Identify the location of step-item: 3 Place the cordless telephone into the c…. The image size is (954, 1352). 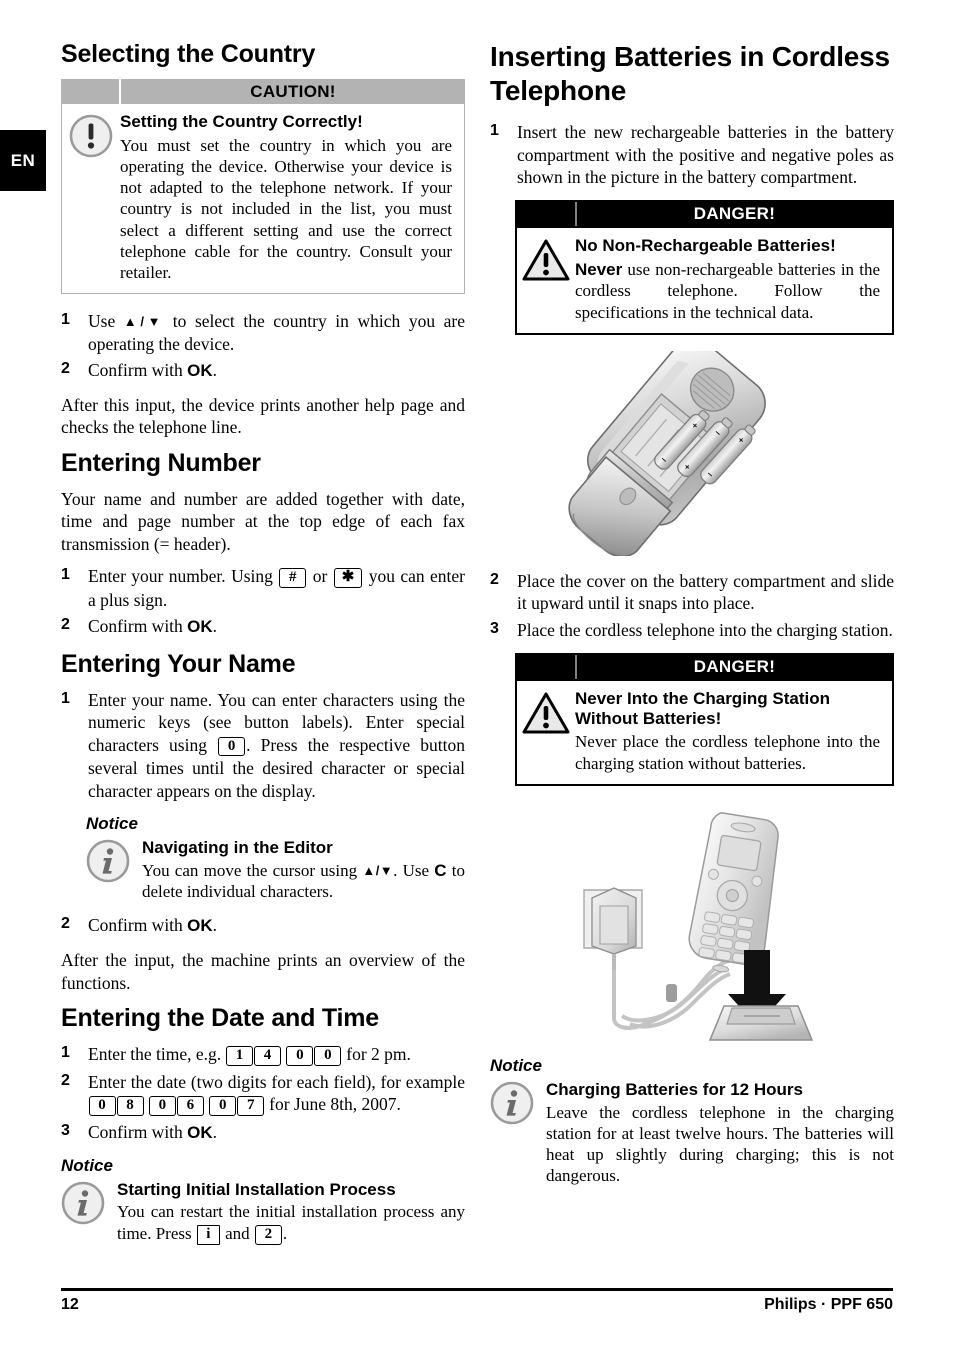
(692, 630).